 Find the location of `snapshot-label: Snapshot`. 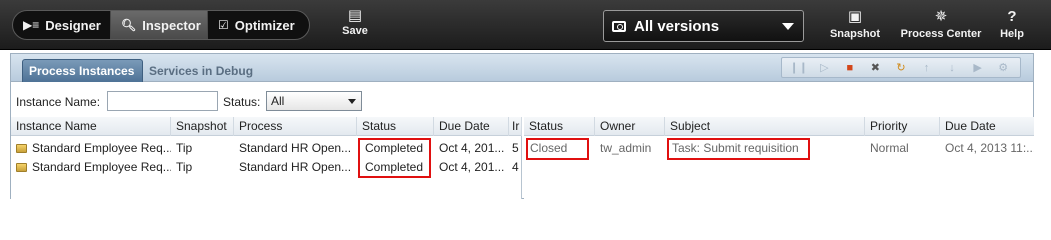

snapshot-label: Snapshot is located at coordinates (855, 34).